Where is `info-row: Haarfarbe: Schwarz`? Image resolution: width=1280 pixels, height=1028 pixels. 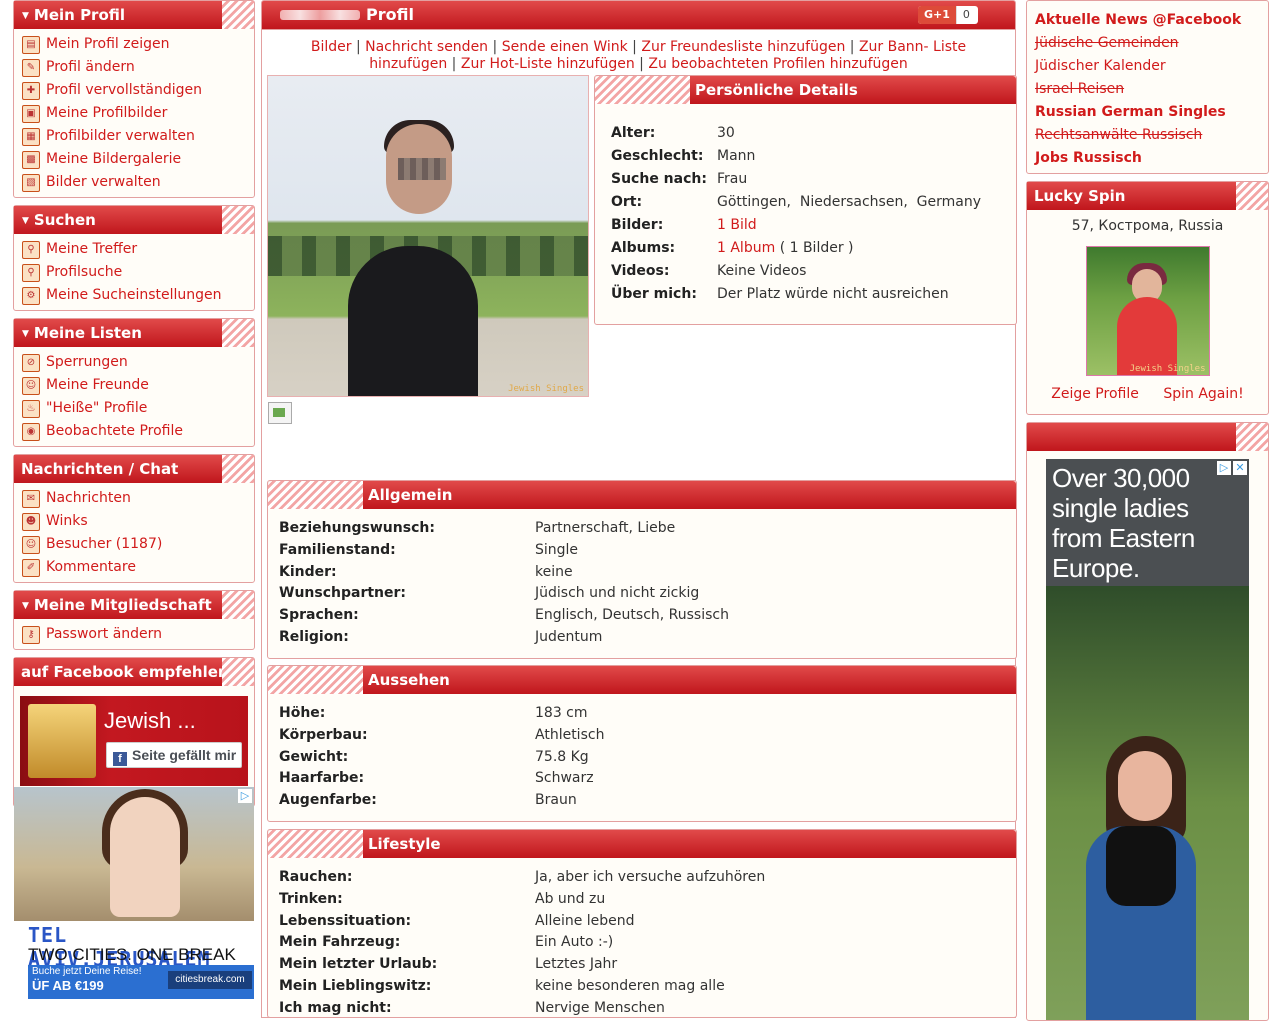
info-row: Haarfarbe: Schwarz is located at coordinates (436, 778).